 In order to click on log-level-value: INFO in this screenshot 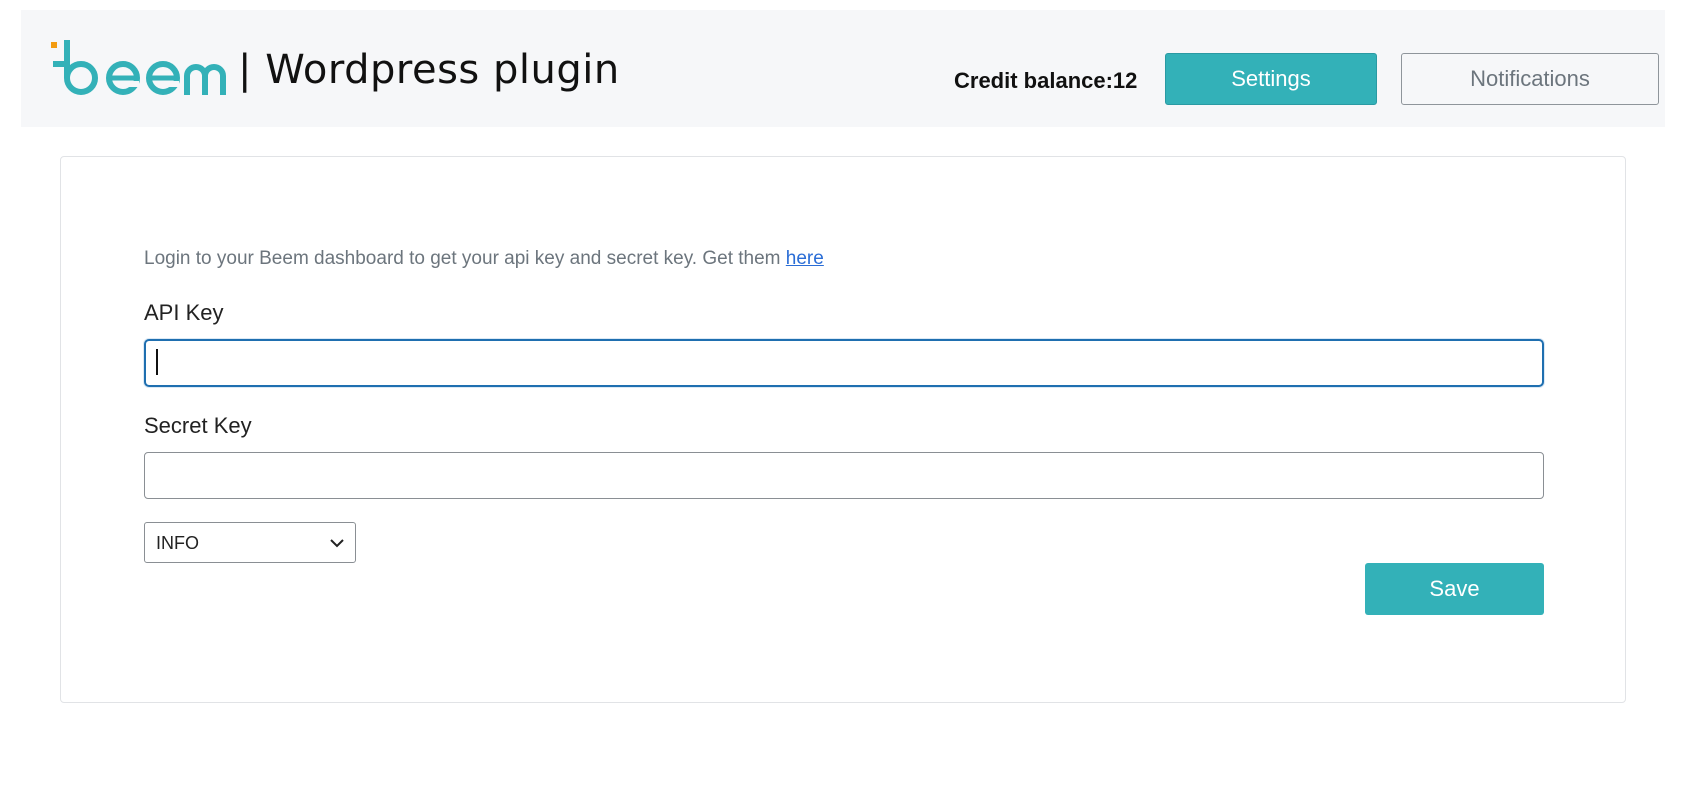, I will do `click(177, 543)`.